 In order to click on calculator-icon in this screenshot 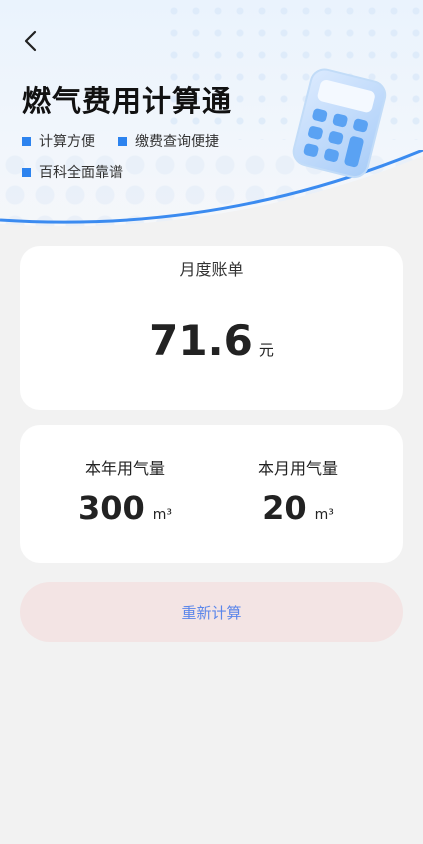, I will do `click(339, 123)`.